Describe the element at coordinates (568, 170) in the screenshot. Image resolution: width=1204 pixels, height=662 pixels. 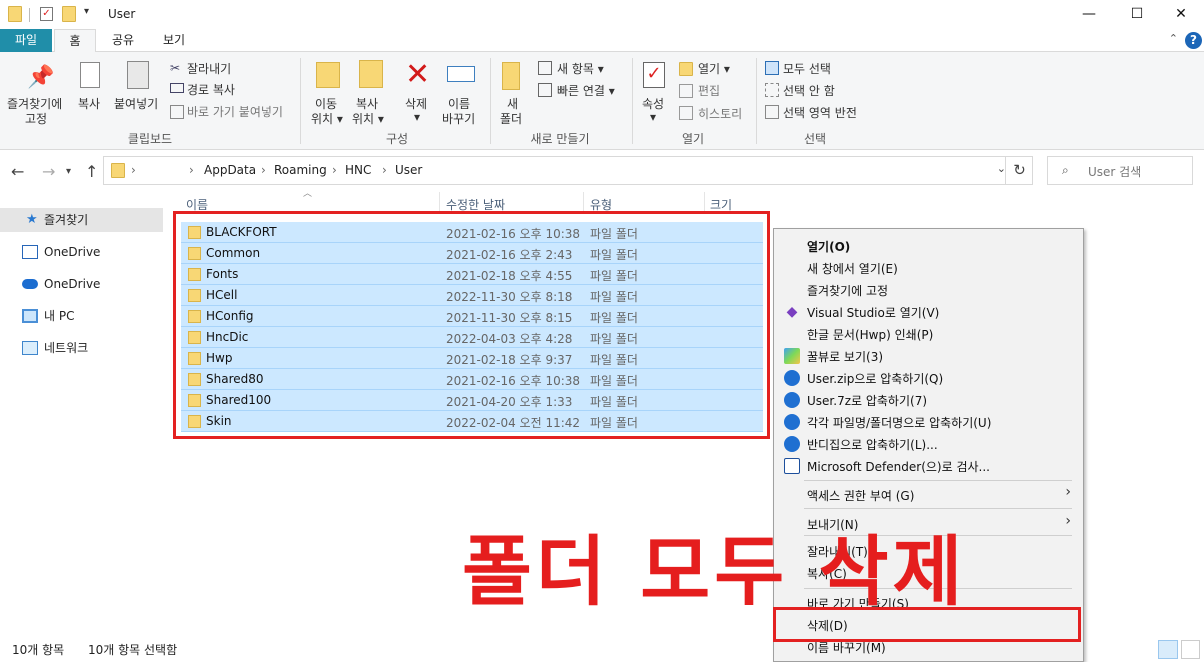
I see `address-bar: › › AppData › Roaming › HNC › User ⌄` at that location.